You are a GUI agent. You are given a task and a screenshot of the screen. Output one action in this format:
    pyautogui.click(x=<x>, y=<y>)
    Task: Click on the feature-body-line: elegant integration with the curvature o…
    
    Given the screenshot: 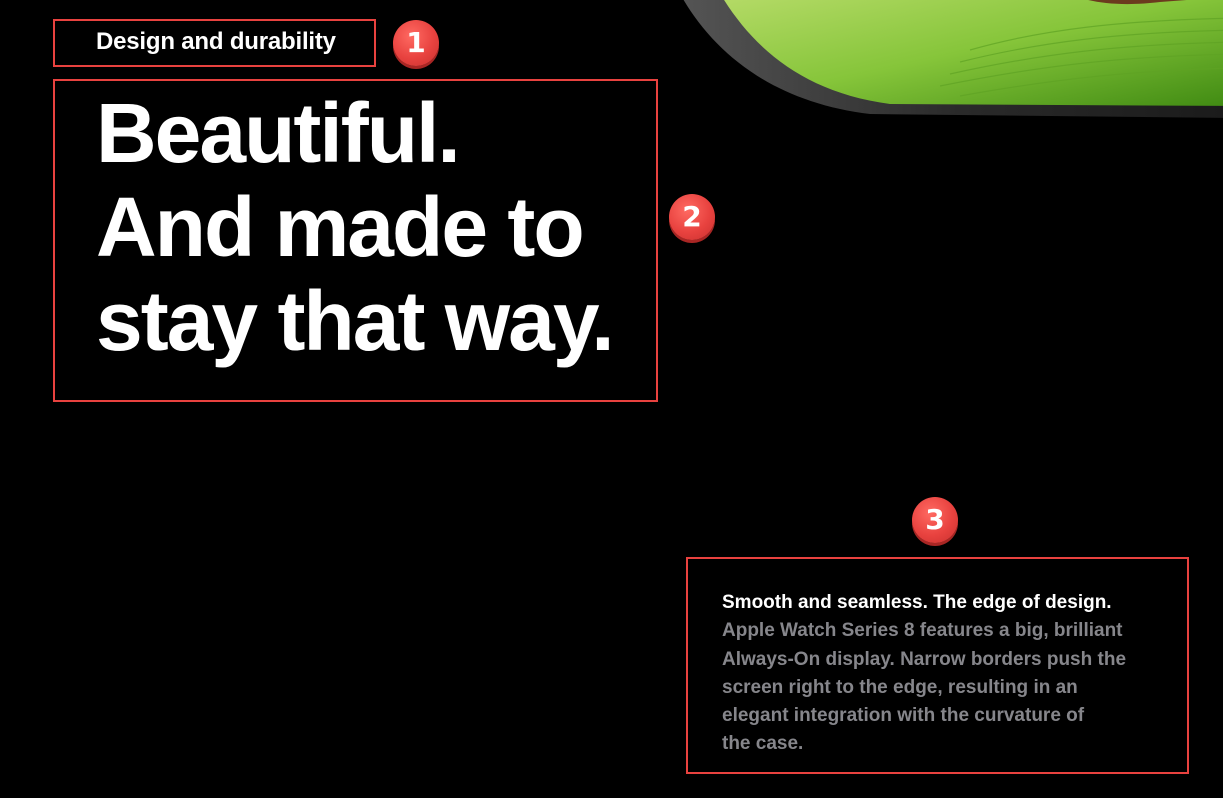 What is the action you would take?
    pyautogui.click(x=903, y=716)
    